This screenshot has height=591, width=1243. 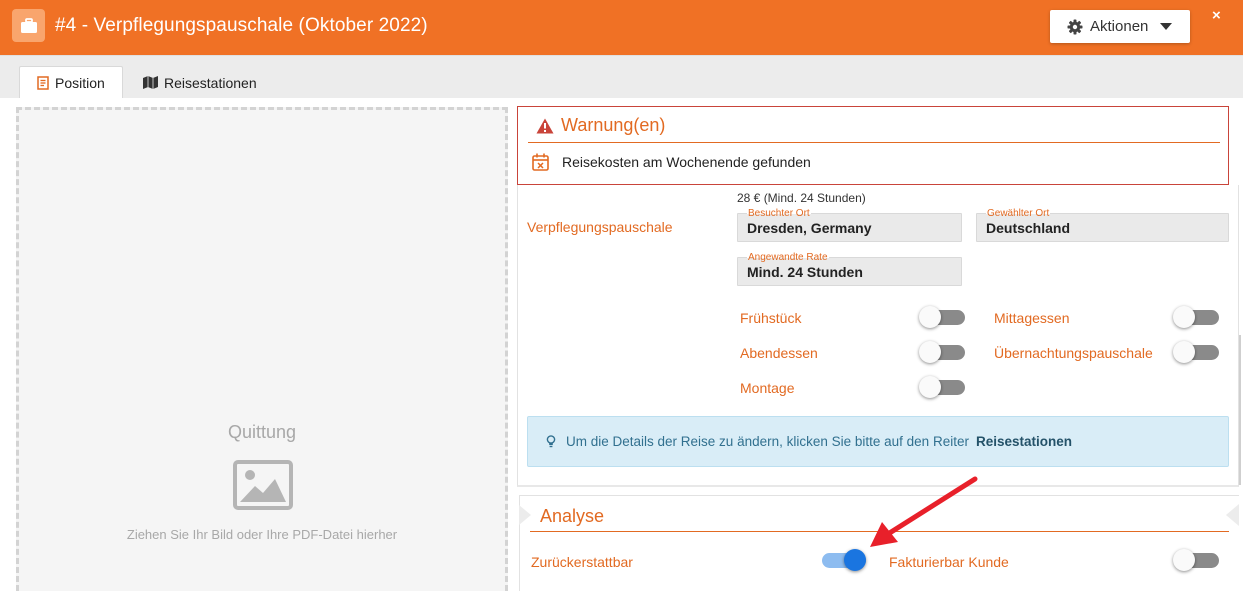 What do you see at coordinates (262, 432) in the screenshot?
I see `dropzone-title: Quittung` at bounding box center [262, 432].